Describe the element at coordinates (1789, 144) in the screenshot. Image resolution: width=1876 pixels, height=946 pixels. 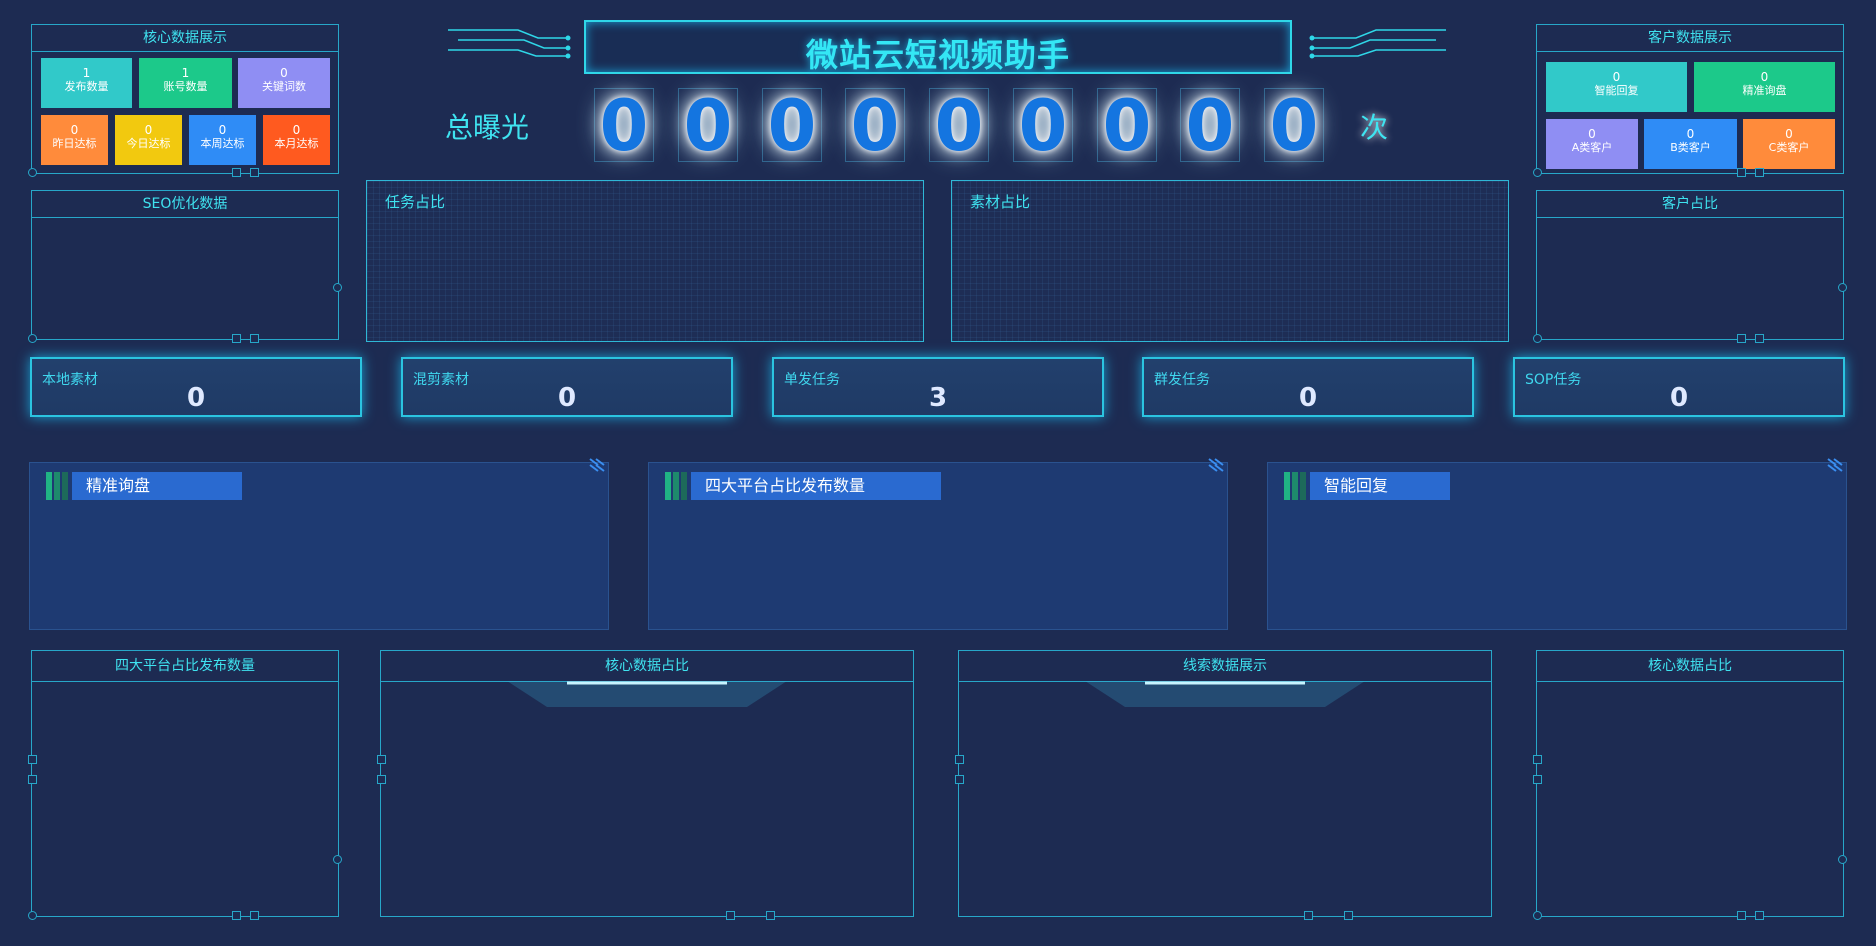
I see `tile-c-customers: 0 C类客户` at that location.